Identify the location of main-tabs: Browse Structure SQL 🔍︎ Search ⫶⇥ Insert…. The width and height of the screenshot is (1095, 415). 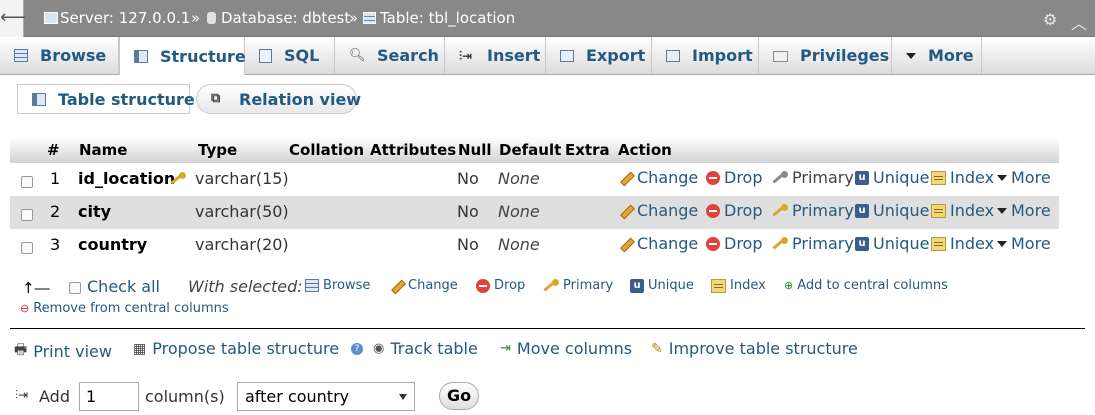
(547, 56).